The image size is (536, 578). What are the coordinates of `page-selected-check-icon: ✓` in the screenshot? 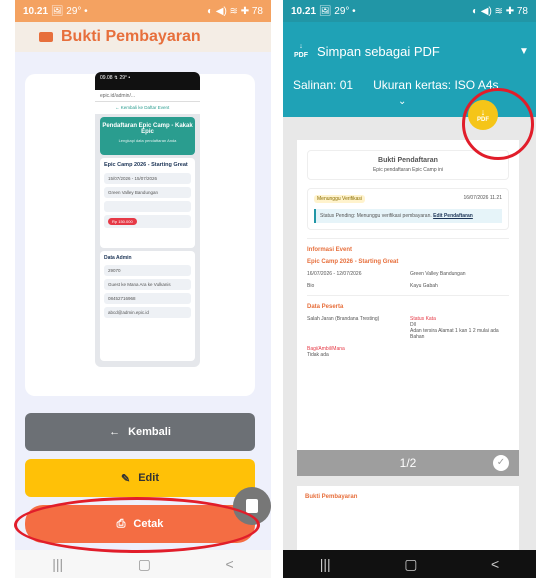 It's located at (501, 463).